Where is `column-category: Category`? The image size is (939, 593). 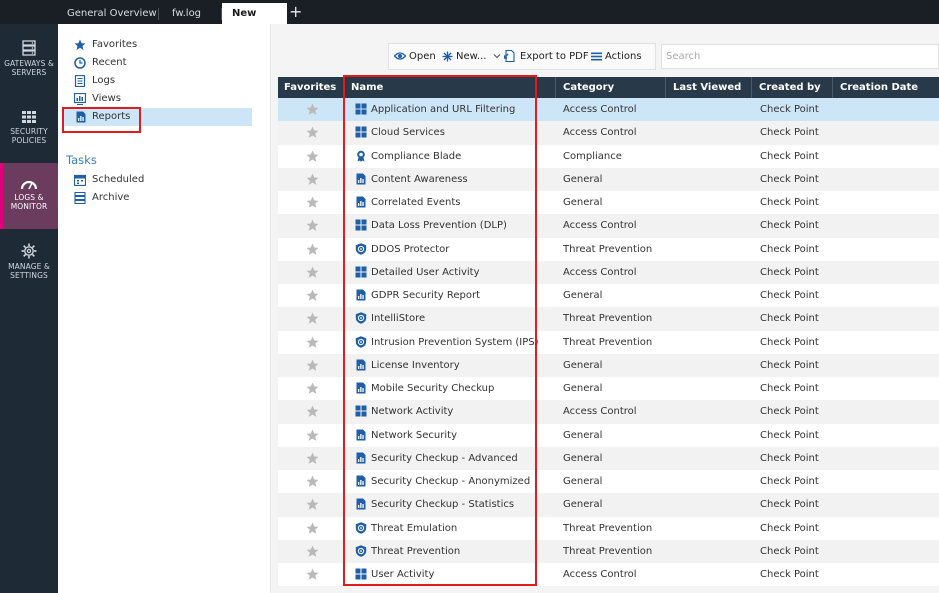 column-category: Category is located at coordinates (611, 87).